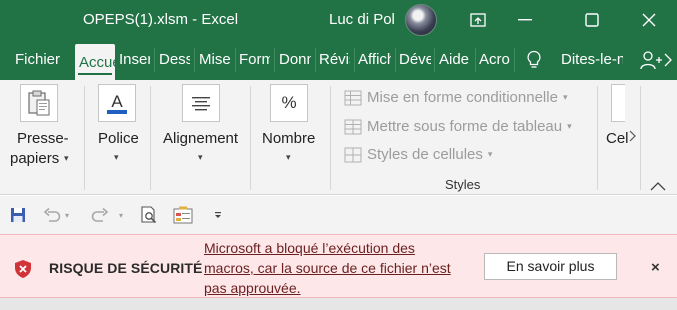  Describe the element at coordinates (118, 138) in the screenshot. I see `font-label: Police` at that location.